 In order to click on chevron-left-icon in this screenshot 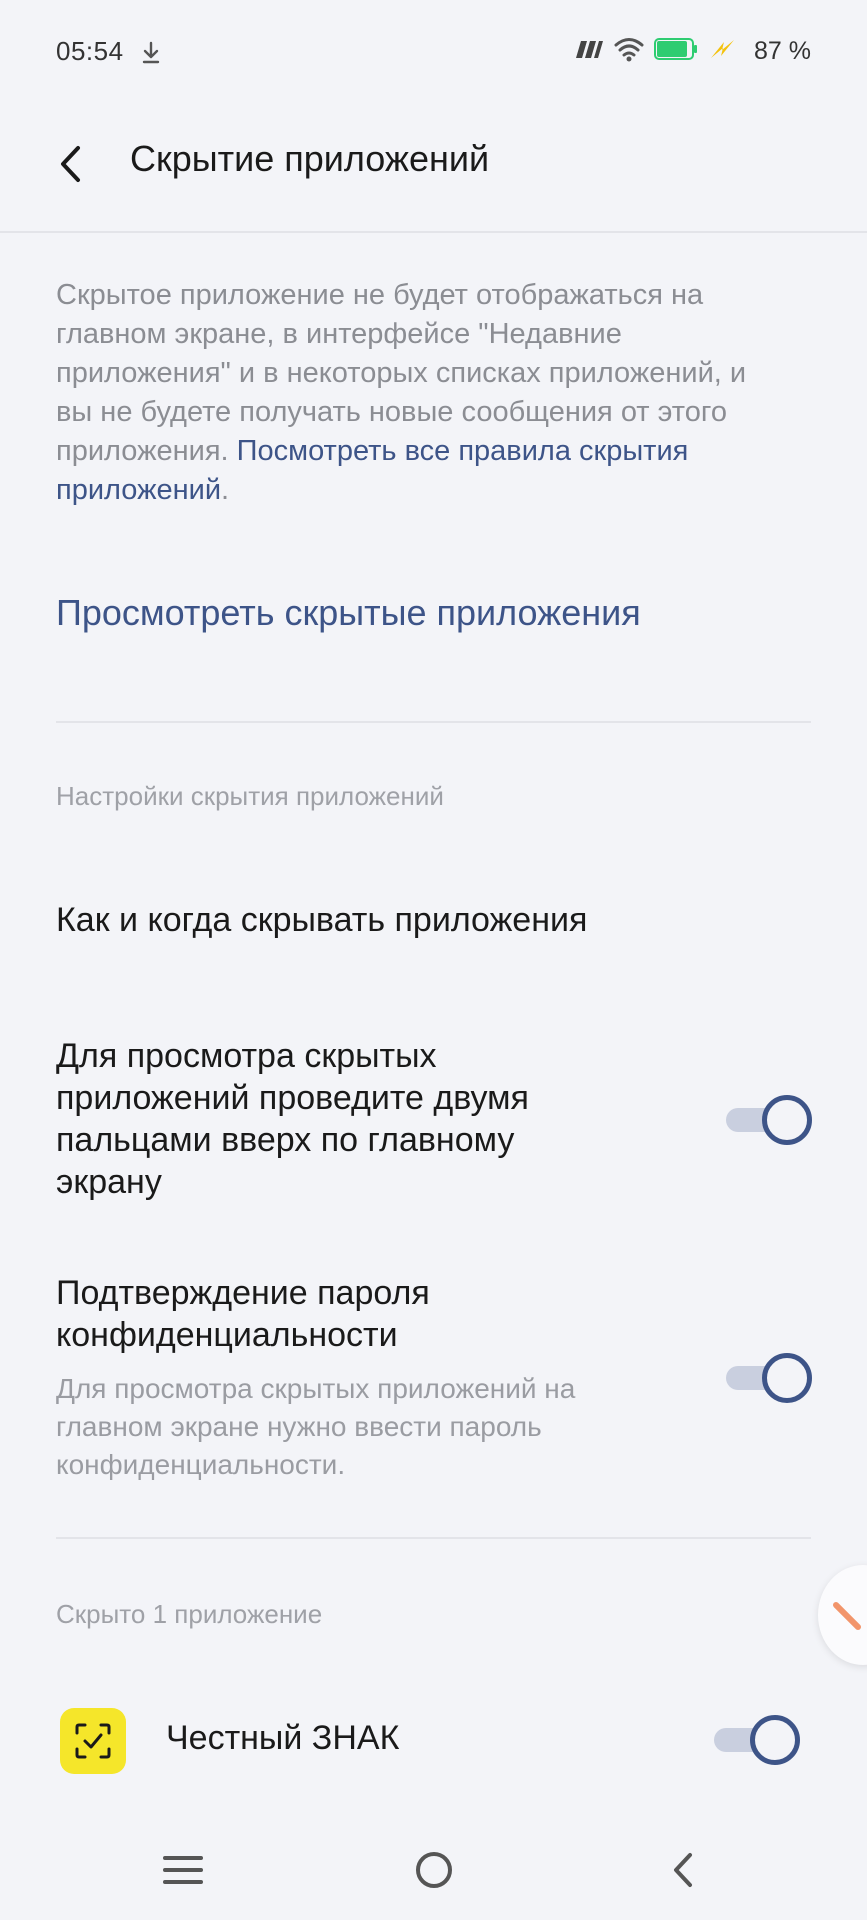, I will do `click(70, 164)`.